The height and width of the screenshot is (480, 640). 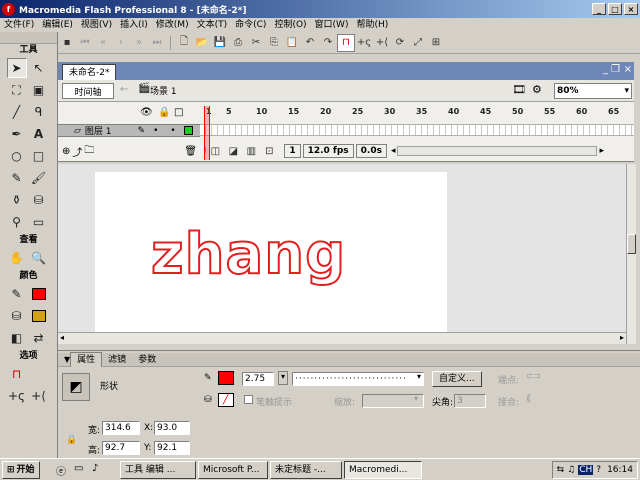 What do you see at coordinates (17, 338) in the screenshot?
I see `black-white-icon: ◧` at bounding box center [17, 338].